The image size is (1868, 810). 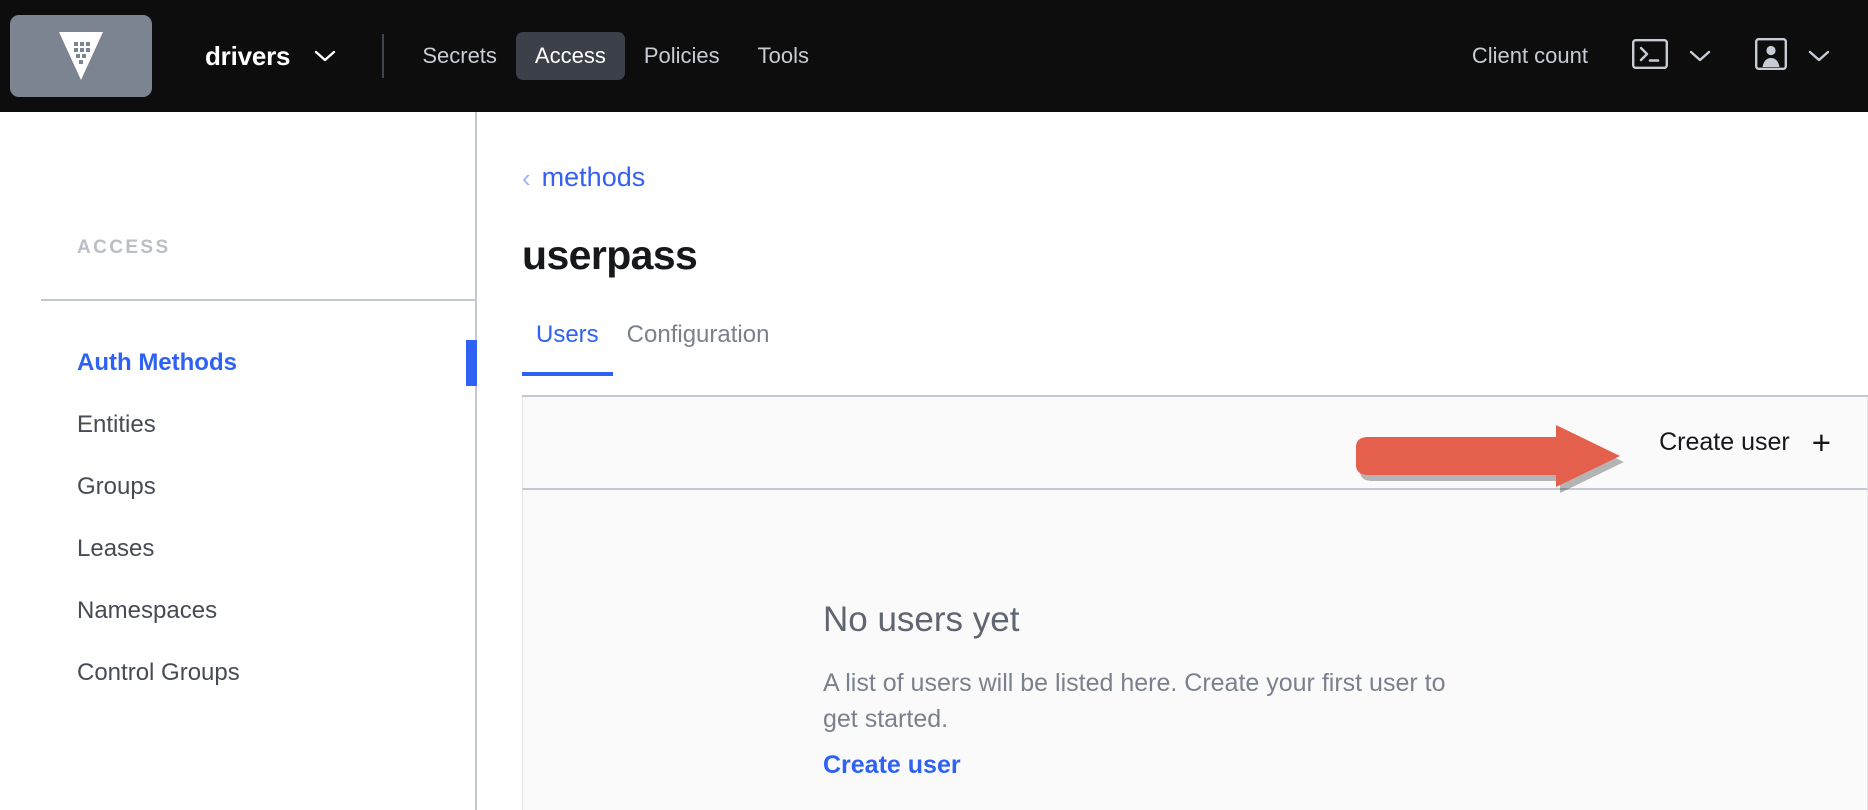 What do you see at coordinates (158, 672) in the screenshot?
I see `sidebar-item-label: Control Groups` at bounding box center [158, 672].